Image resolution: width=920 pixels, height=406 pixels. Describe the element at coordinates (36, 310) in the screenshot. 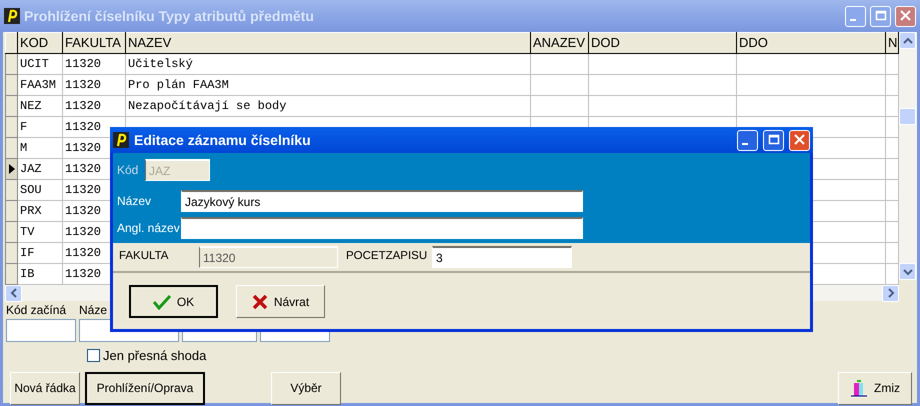

I see `field-label: Kód začíná` at that location.